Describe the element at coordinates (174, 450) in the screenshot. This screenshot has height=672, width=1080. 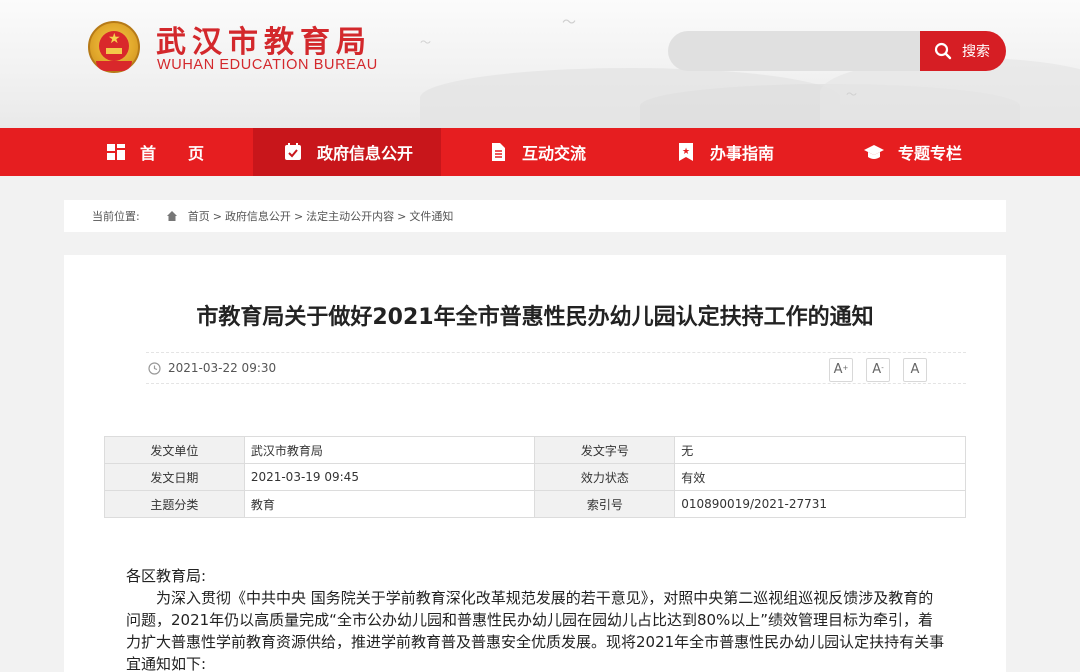
I see `info-label: 发文单位` at that location.